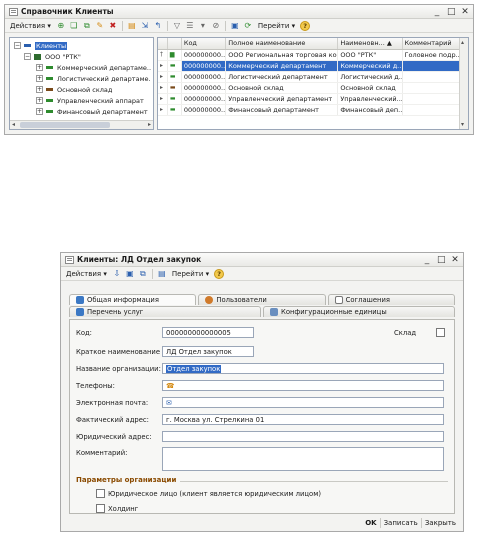  I want to click on tree-item: + Основной склад, so click(82, 89).